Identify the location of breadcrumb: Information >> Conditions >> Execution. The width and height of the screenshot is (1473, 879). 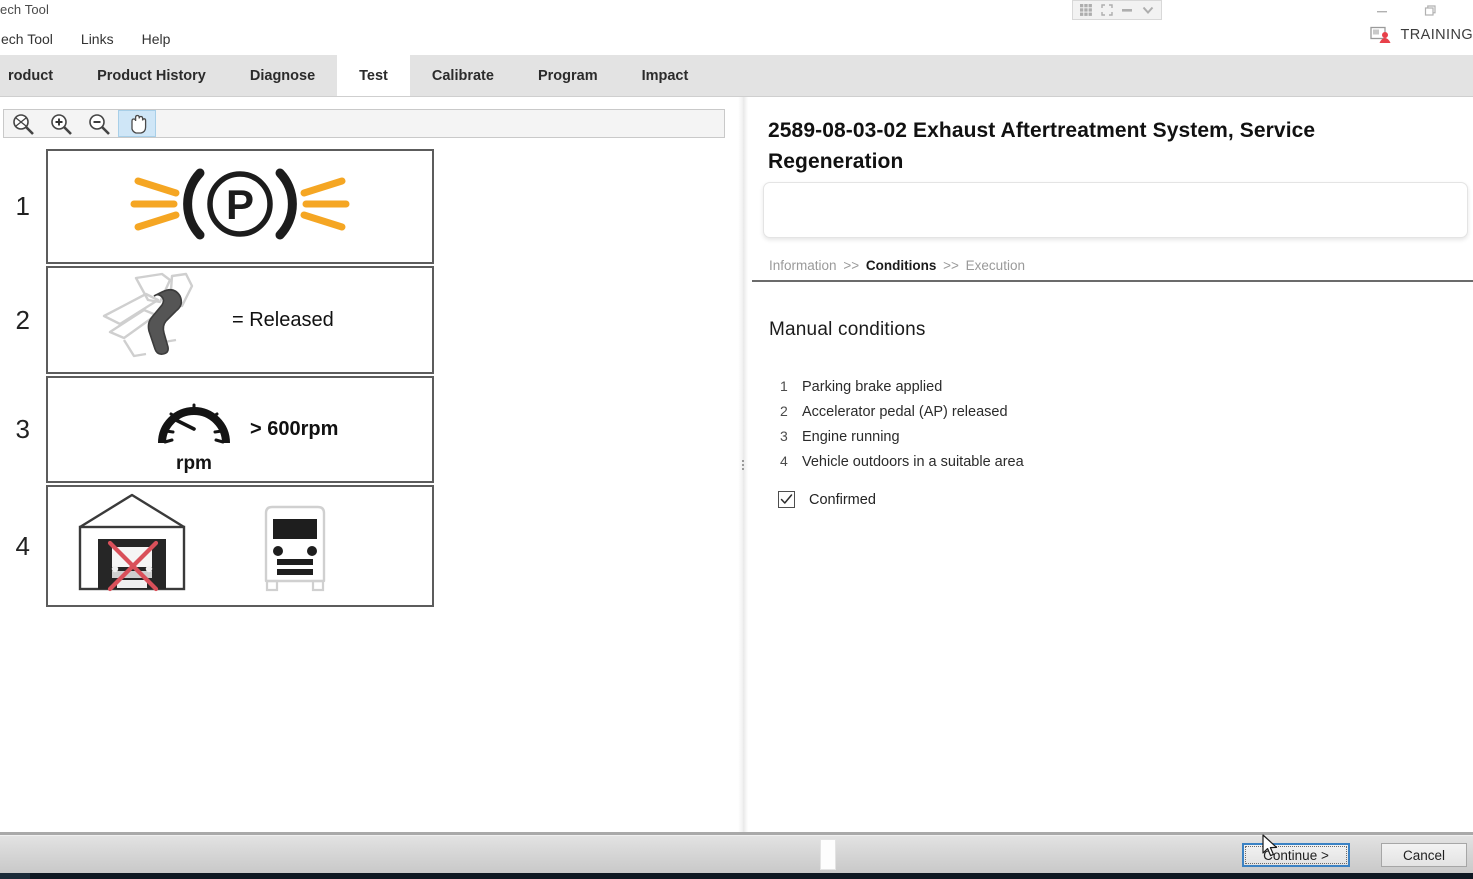
(897, 265).